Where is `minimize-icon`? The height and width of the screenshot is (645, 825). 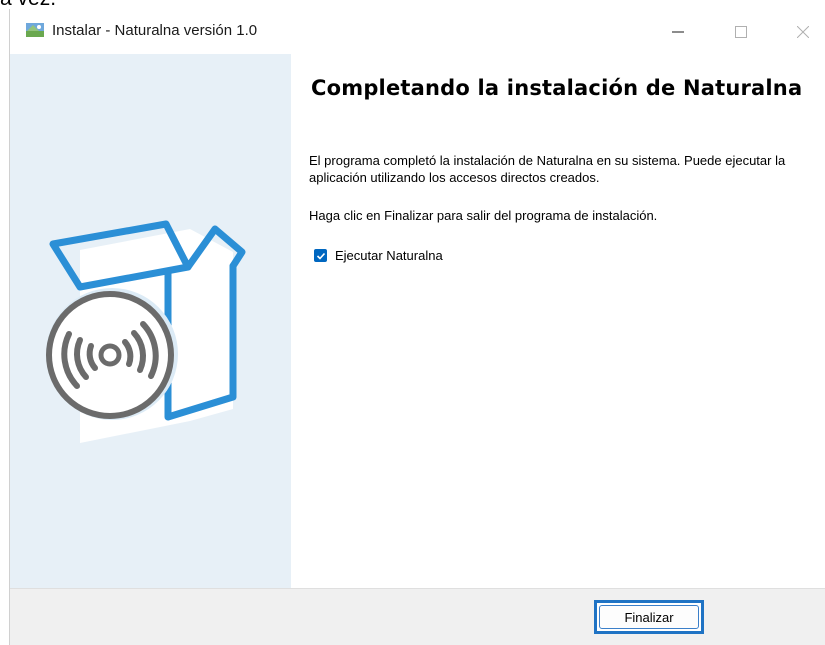
minimize-icon is located at coordinates (678, 31).